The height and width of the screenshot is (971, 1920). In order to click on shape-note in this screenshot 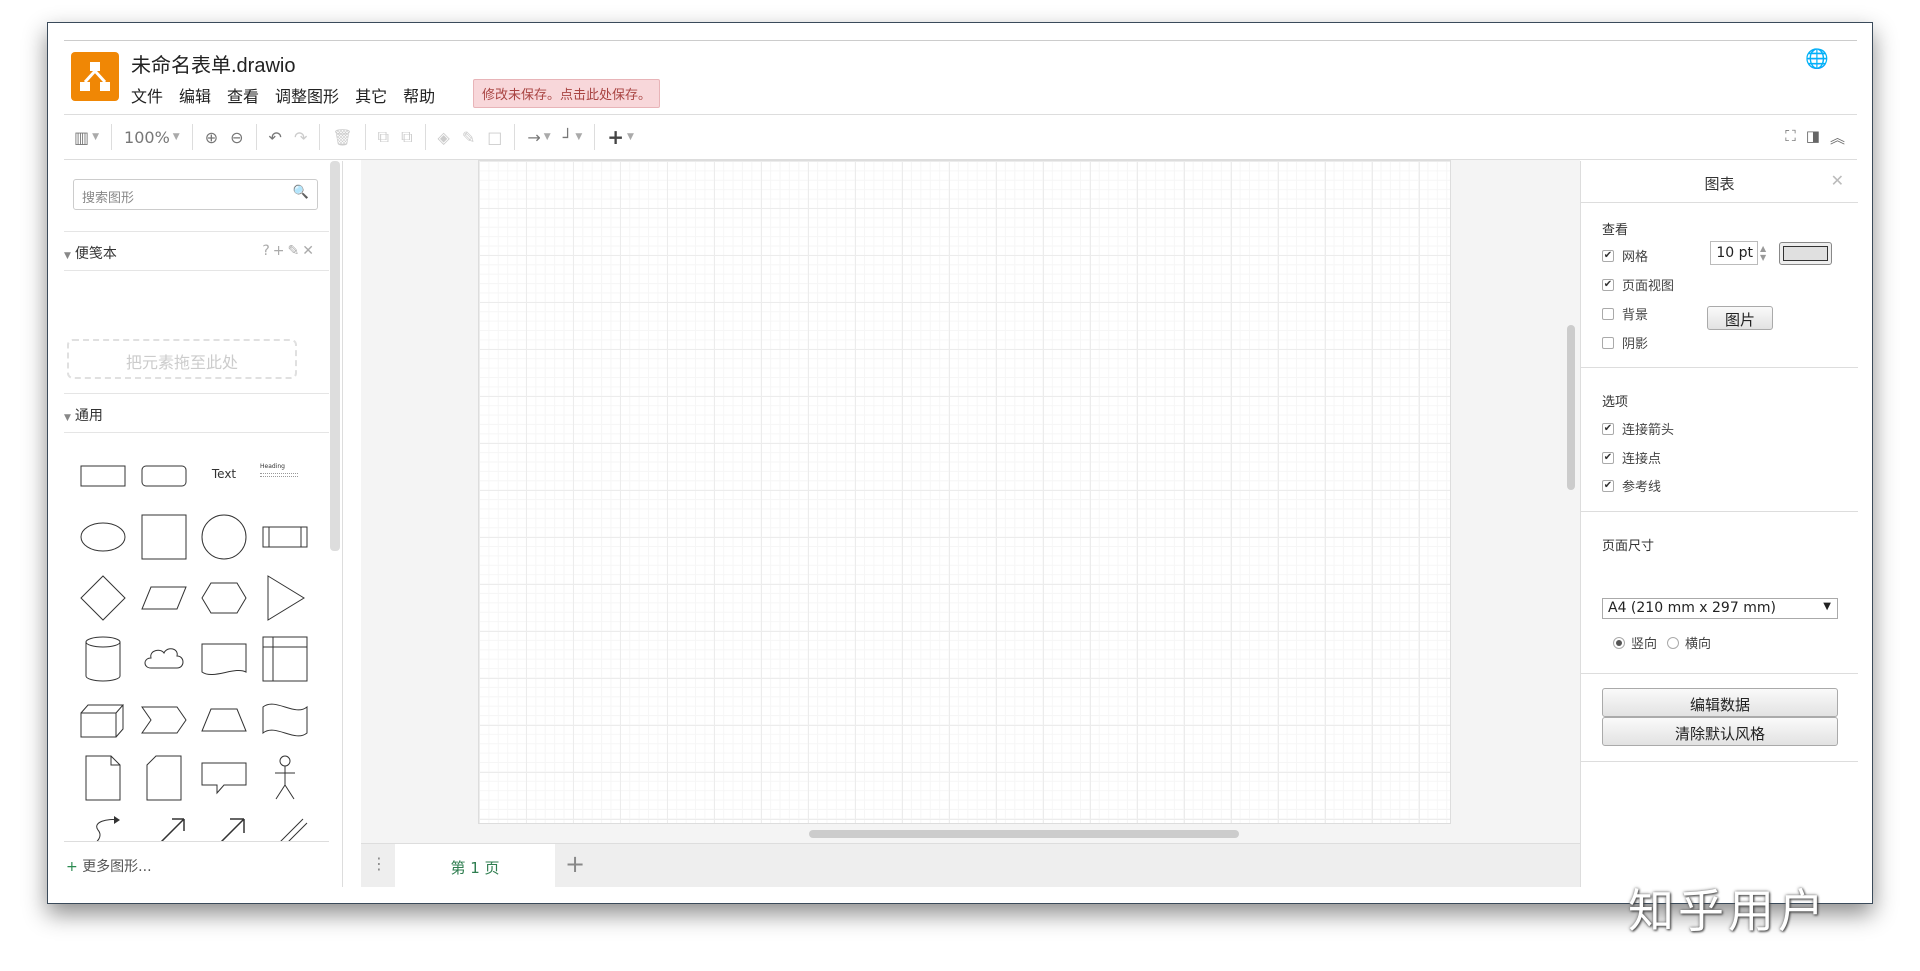, I will do `click(103, 778)`.